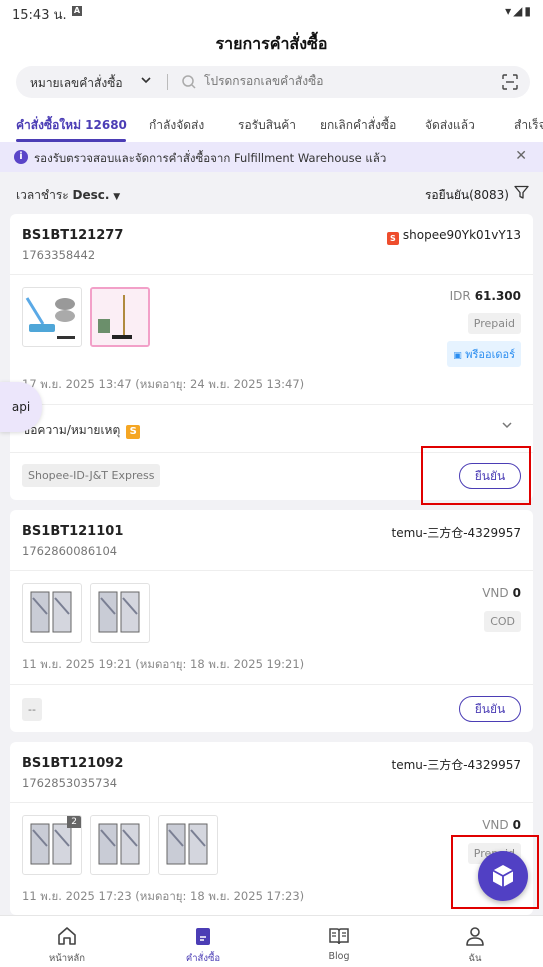 The height and width of the screenshot is (967, 543). I want to click on order-amount: IDR 61.300, so click(485, 296).